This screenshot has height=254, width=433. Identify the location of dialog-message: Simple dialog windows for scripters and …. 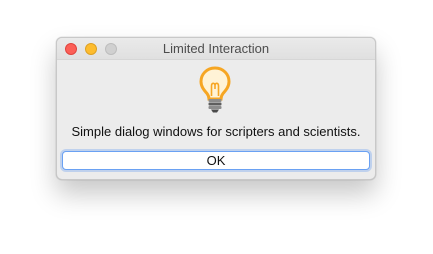
(216, 131).